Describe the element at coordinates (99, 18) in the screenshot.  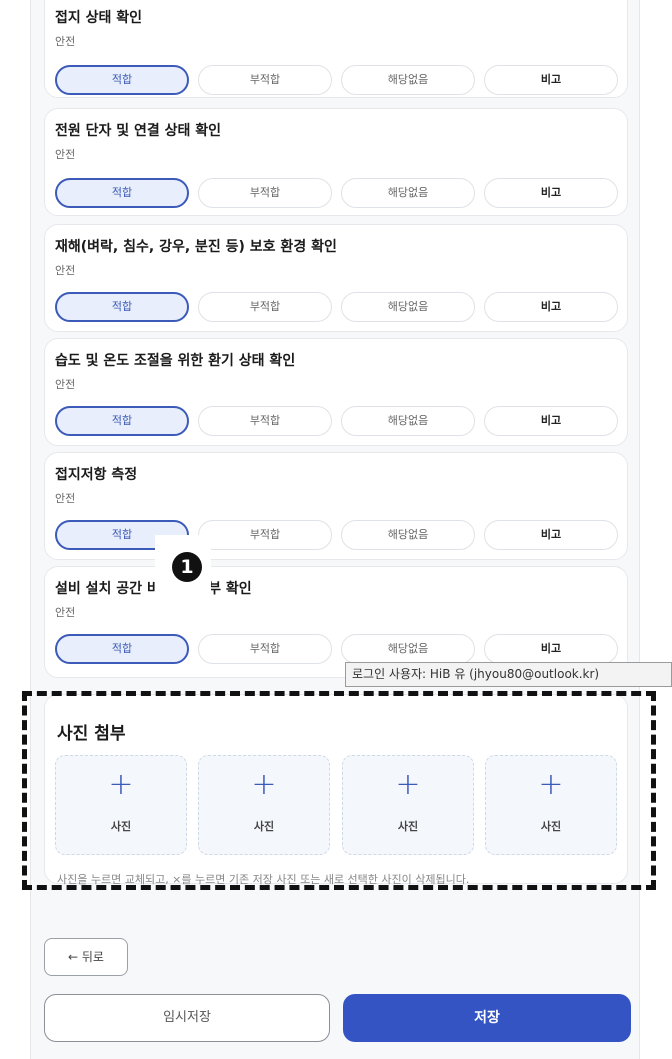
I see `item-title: 접지 상태 확인` at that location.